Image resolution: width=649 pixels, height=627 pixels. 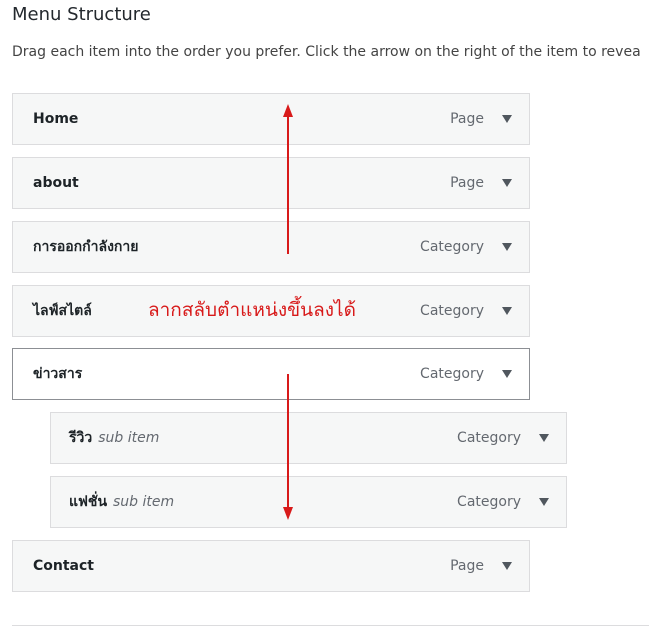 What do you see at coordinates (271, 247) in the screenshot?
I see `menu-item-exercise: การออกกำลังกาย Category` at bounding box center [271, 247].